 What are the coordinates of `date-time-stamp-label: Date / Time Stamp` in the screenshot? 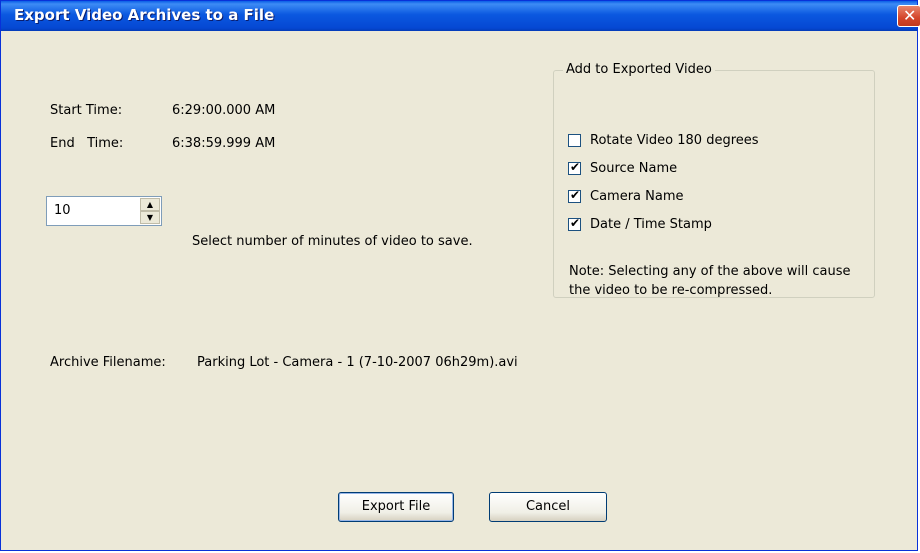 It's located at (651, 224).